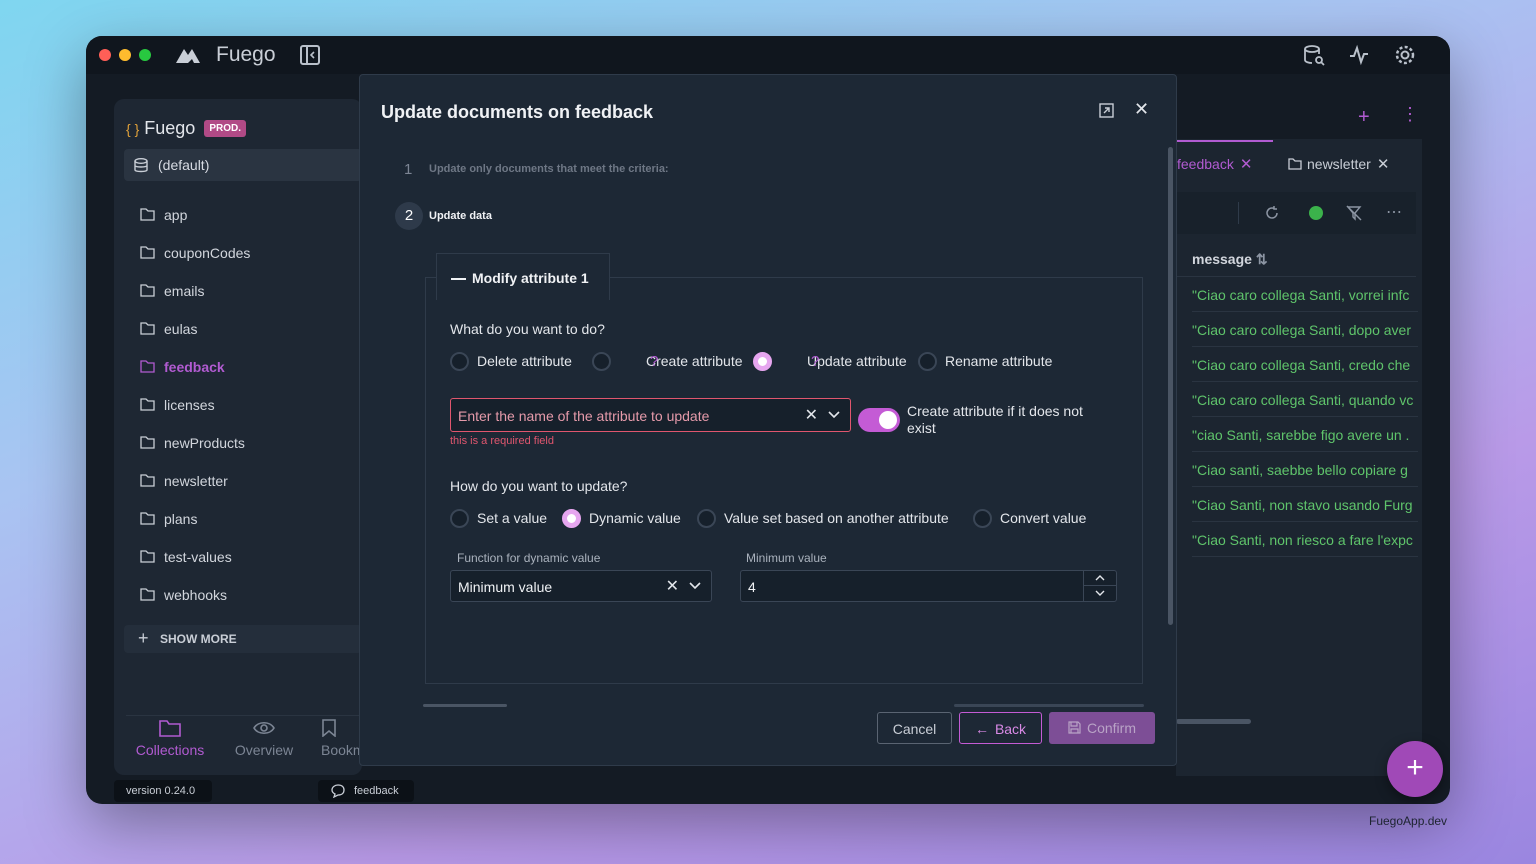  I want to click on eye-icon, so click(264, 728).